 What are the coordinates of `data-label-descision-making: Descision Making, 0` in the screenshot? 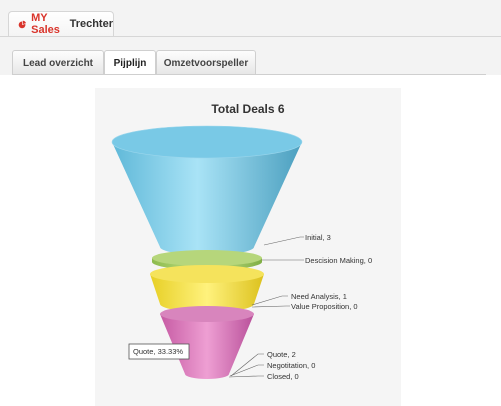 It's located at (338, 260).